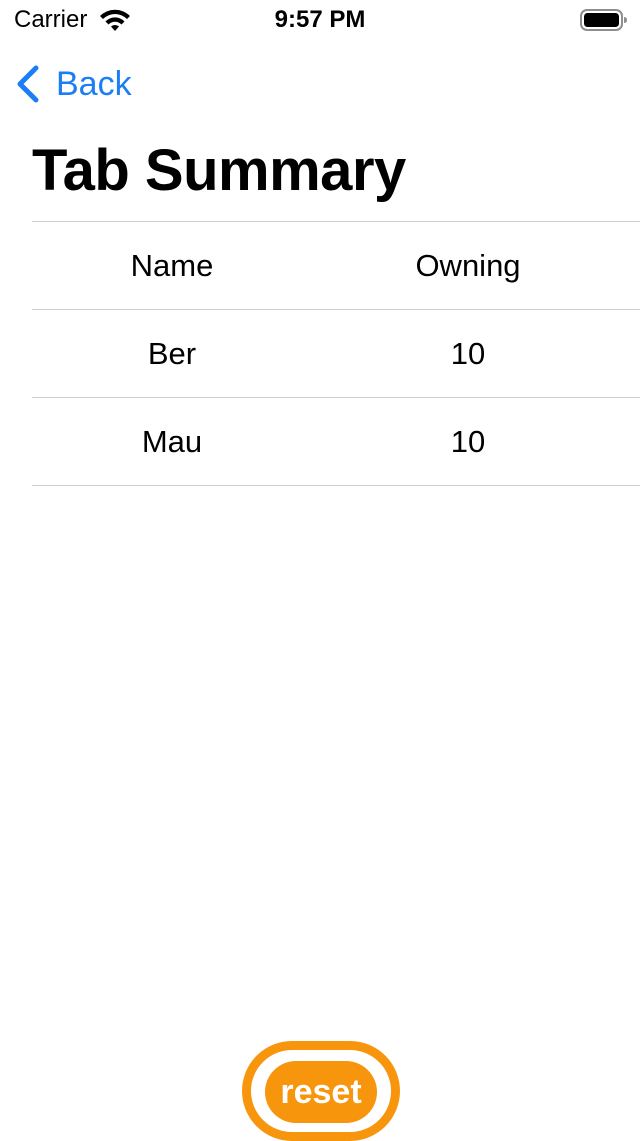 The width and height of the screenshot is (640, 1141). What do you see at coordinates (172, 353) in the screenshot?
I see `row-name-cell: Ber` at bounding box center [172, 353].